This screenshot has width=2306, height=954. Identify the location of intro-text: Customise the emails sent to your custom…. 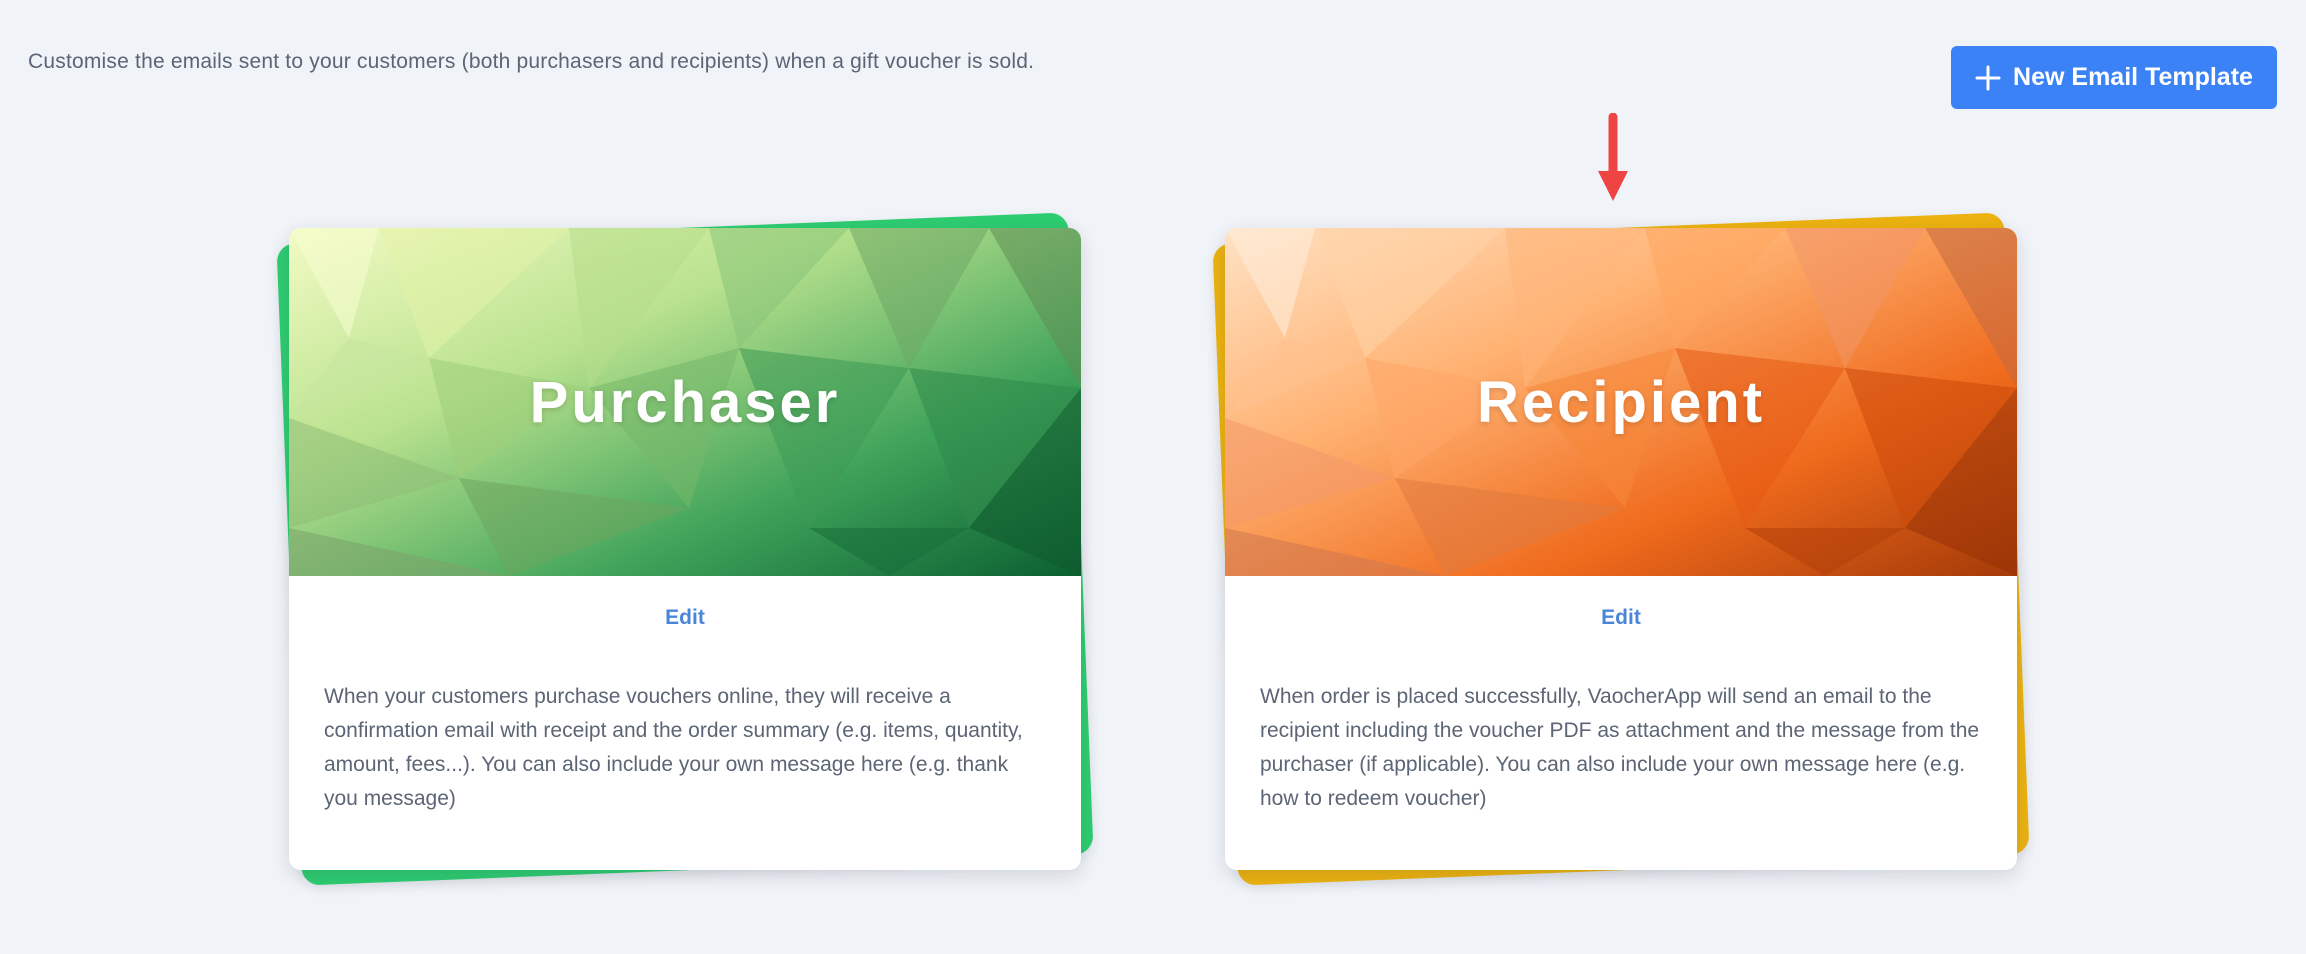
(531, 61).